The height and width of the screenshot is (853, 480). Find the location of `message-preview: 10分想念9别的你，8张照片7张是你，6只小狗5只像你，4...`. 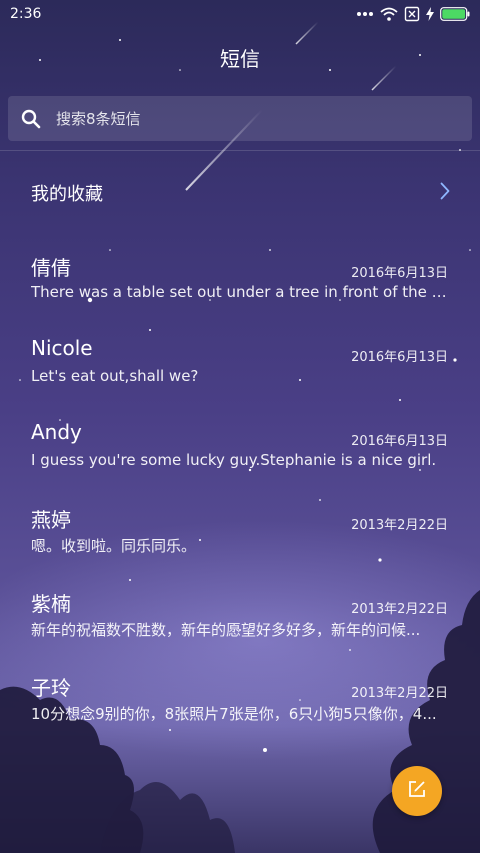

message-preview: 10分想念9别的你，8张照片7张是你，6只小狗5只像你，4... is located at coordinates (234, 714).